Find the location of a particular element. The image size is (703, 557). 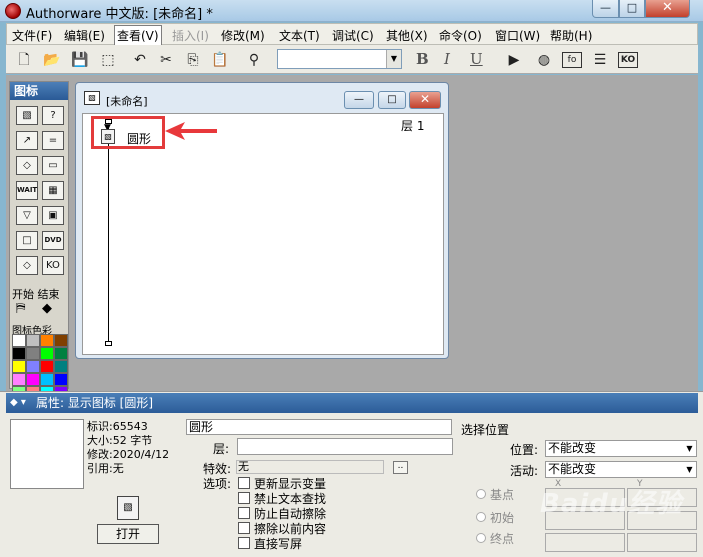

position-select: 不能改变 ▼ is located at coordinates (621, 448).